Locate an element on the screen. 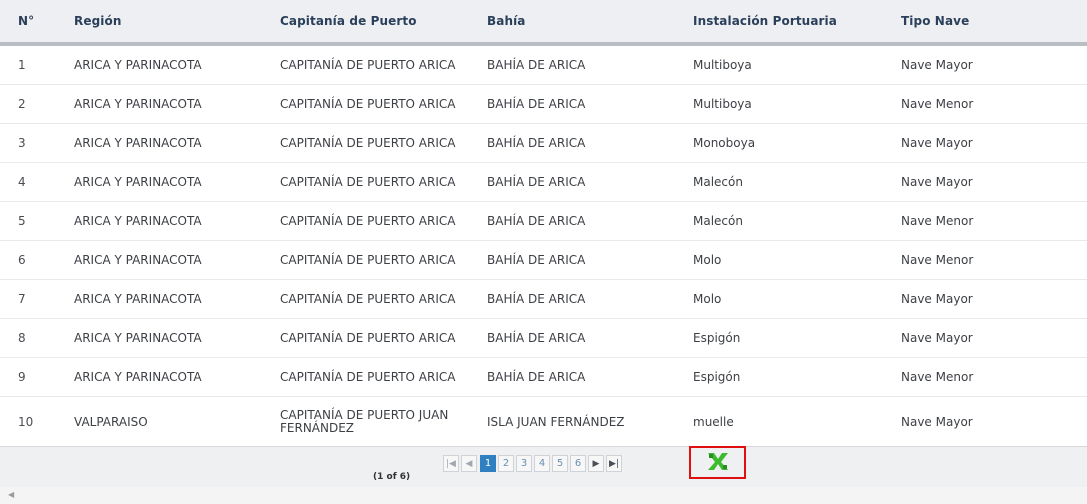  page-button-2: 2 is located at coordinates (506, 463).